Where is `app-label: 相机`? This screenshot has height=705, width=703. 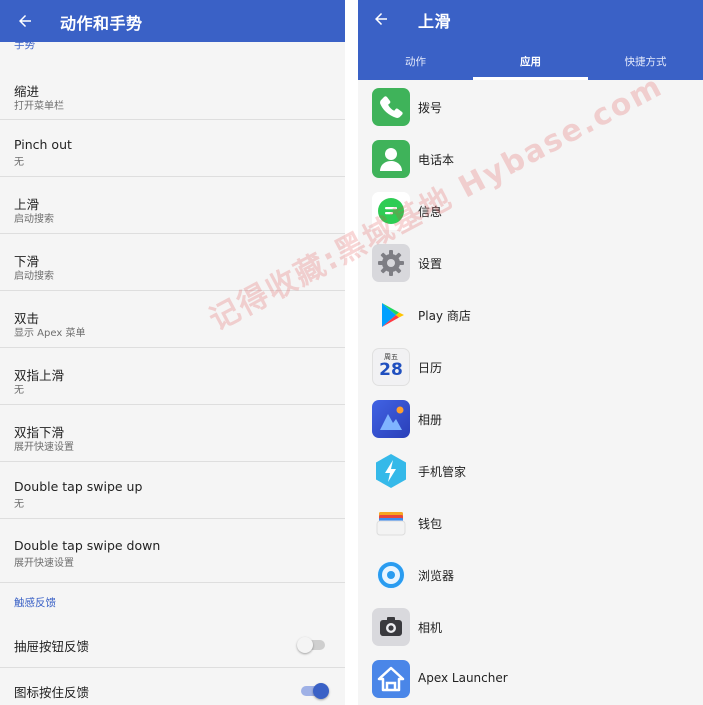 app-label: 相机 is located at coordinates (430, 628).